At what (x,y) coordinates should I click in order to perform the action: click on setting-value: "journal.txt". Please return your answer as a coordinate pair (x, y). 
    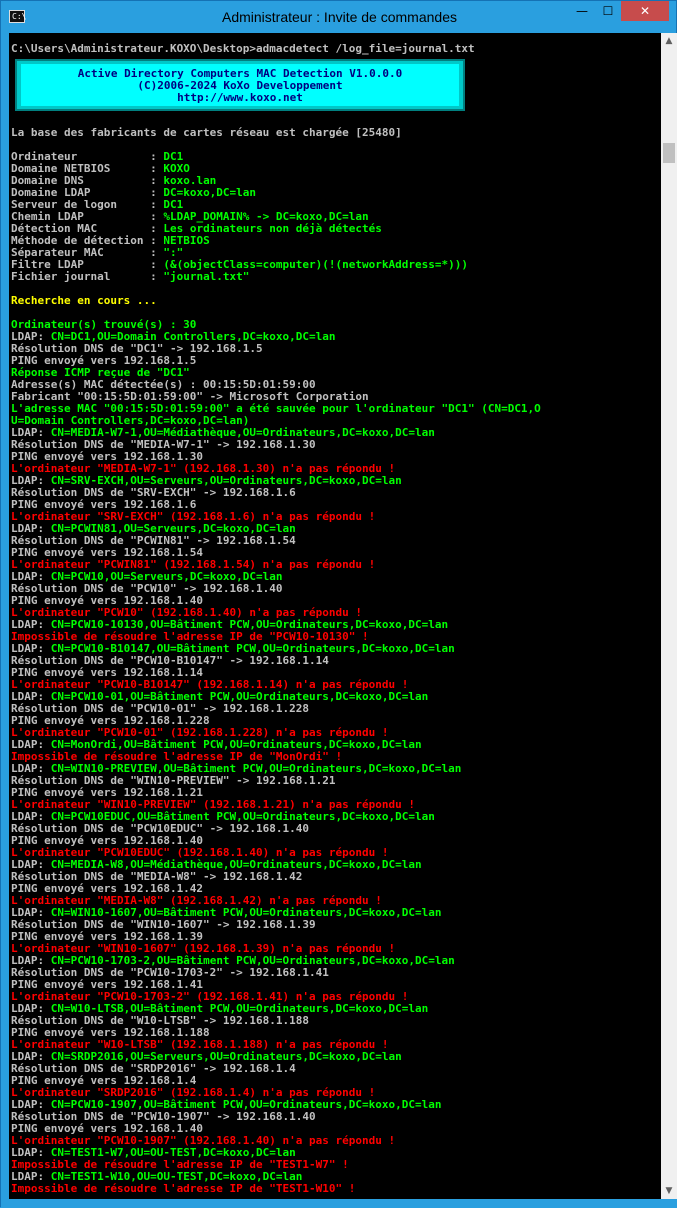
    Looking at the image, I should click on (206, 276).